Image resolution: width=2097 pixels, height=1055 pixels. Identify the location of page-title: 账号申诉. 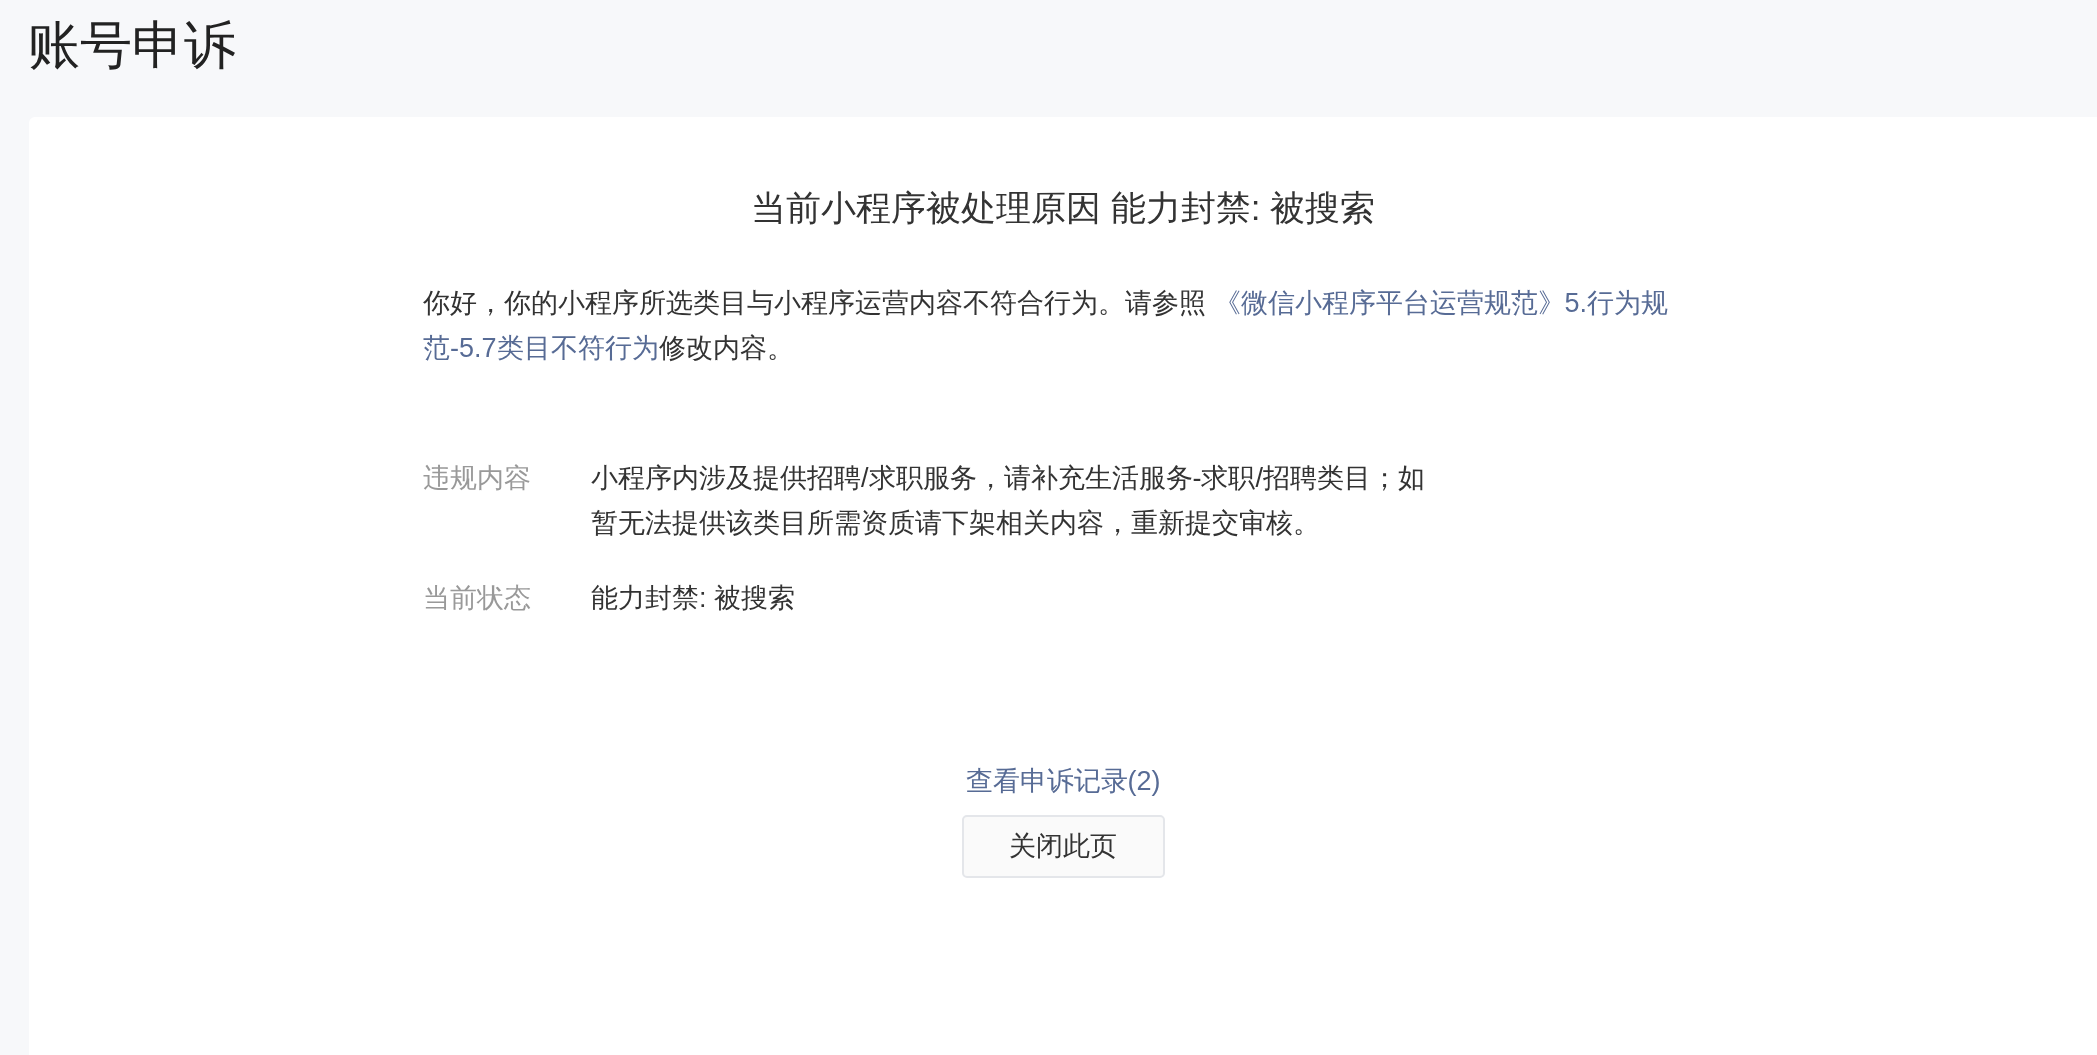
(132, 45).